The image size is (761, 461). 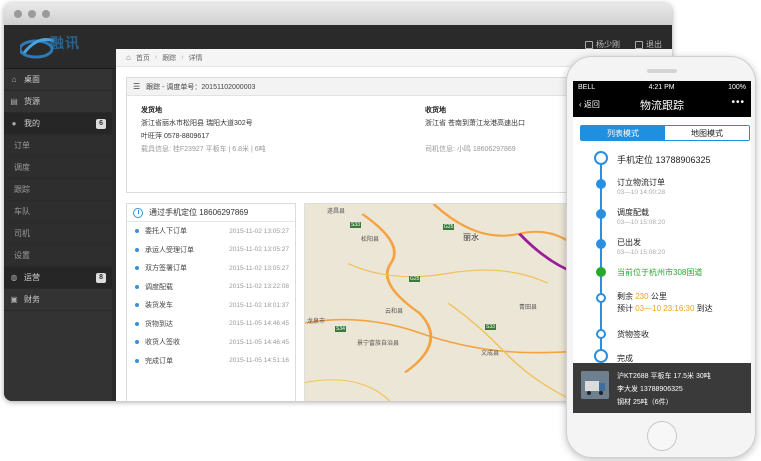 I want to click on list-item: 承运人受理订单 2015-11-02 13:05:27, so click(x=211, y=250).